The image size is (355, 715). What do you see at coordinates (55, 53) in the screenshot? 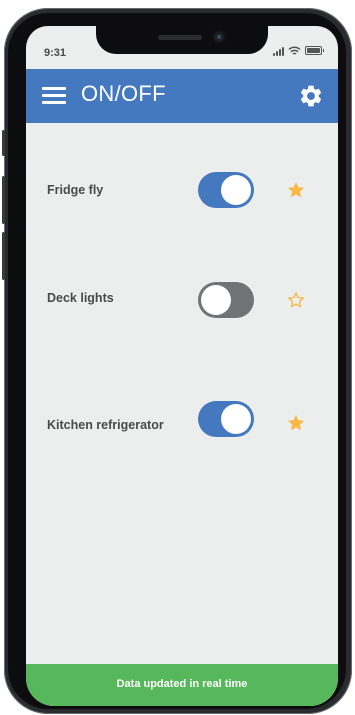
I see `status-time: 9:31` at bounding box center [55, 53].